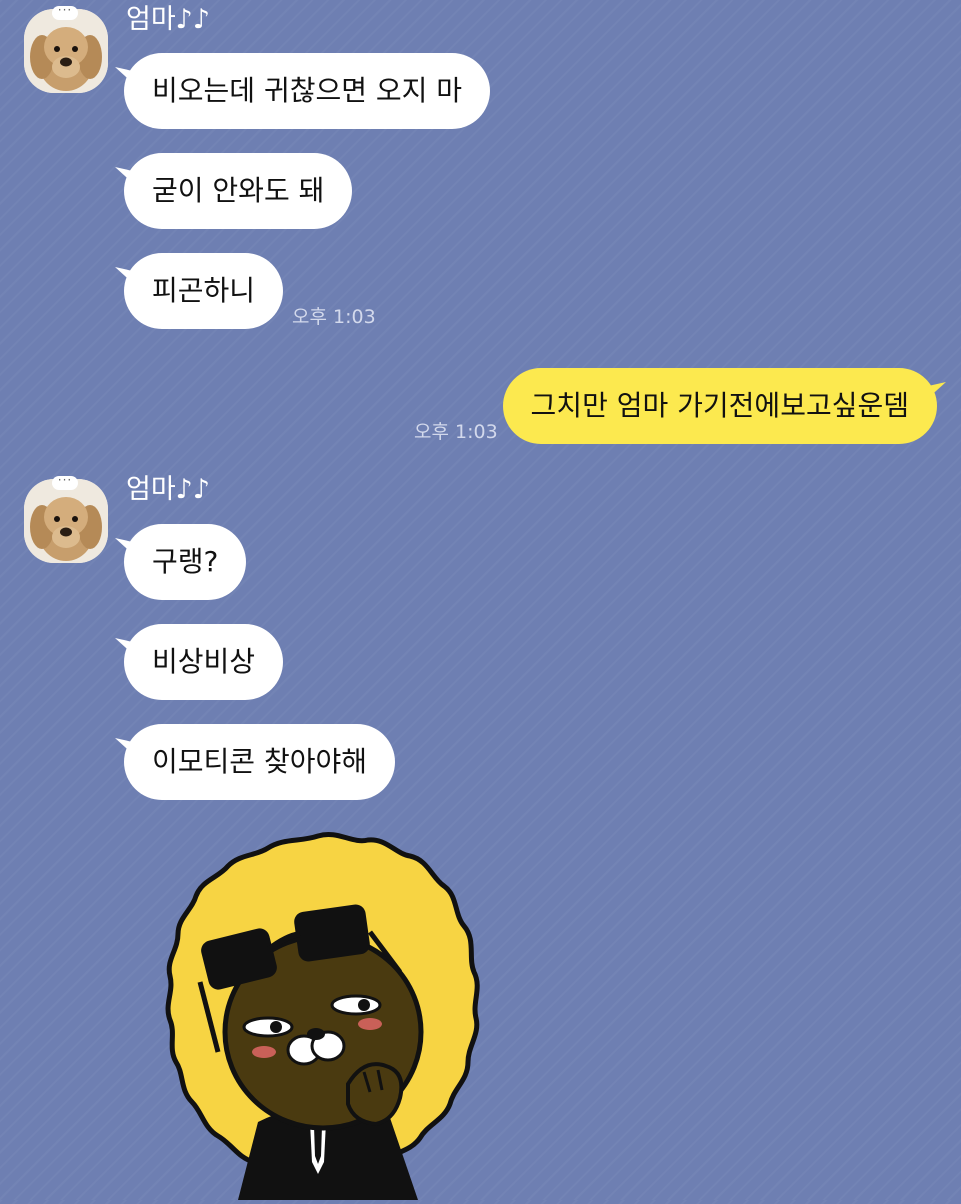  Describe the element at coordinates (322, 1016) in the screenshot. I see `lion-sunglasses-icon` at that location.